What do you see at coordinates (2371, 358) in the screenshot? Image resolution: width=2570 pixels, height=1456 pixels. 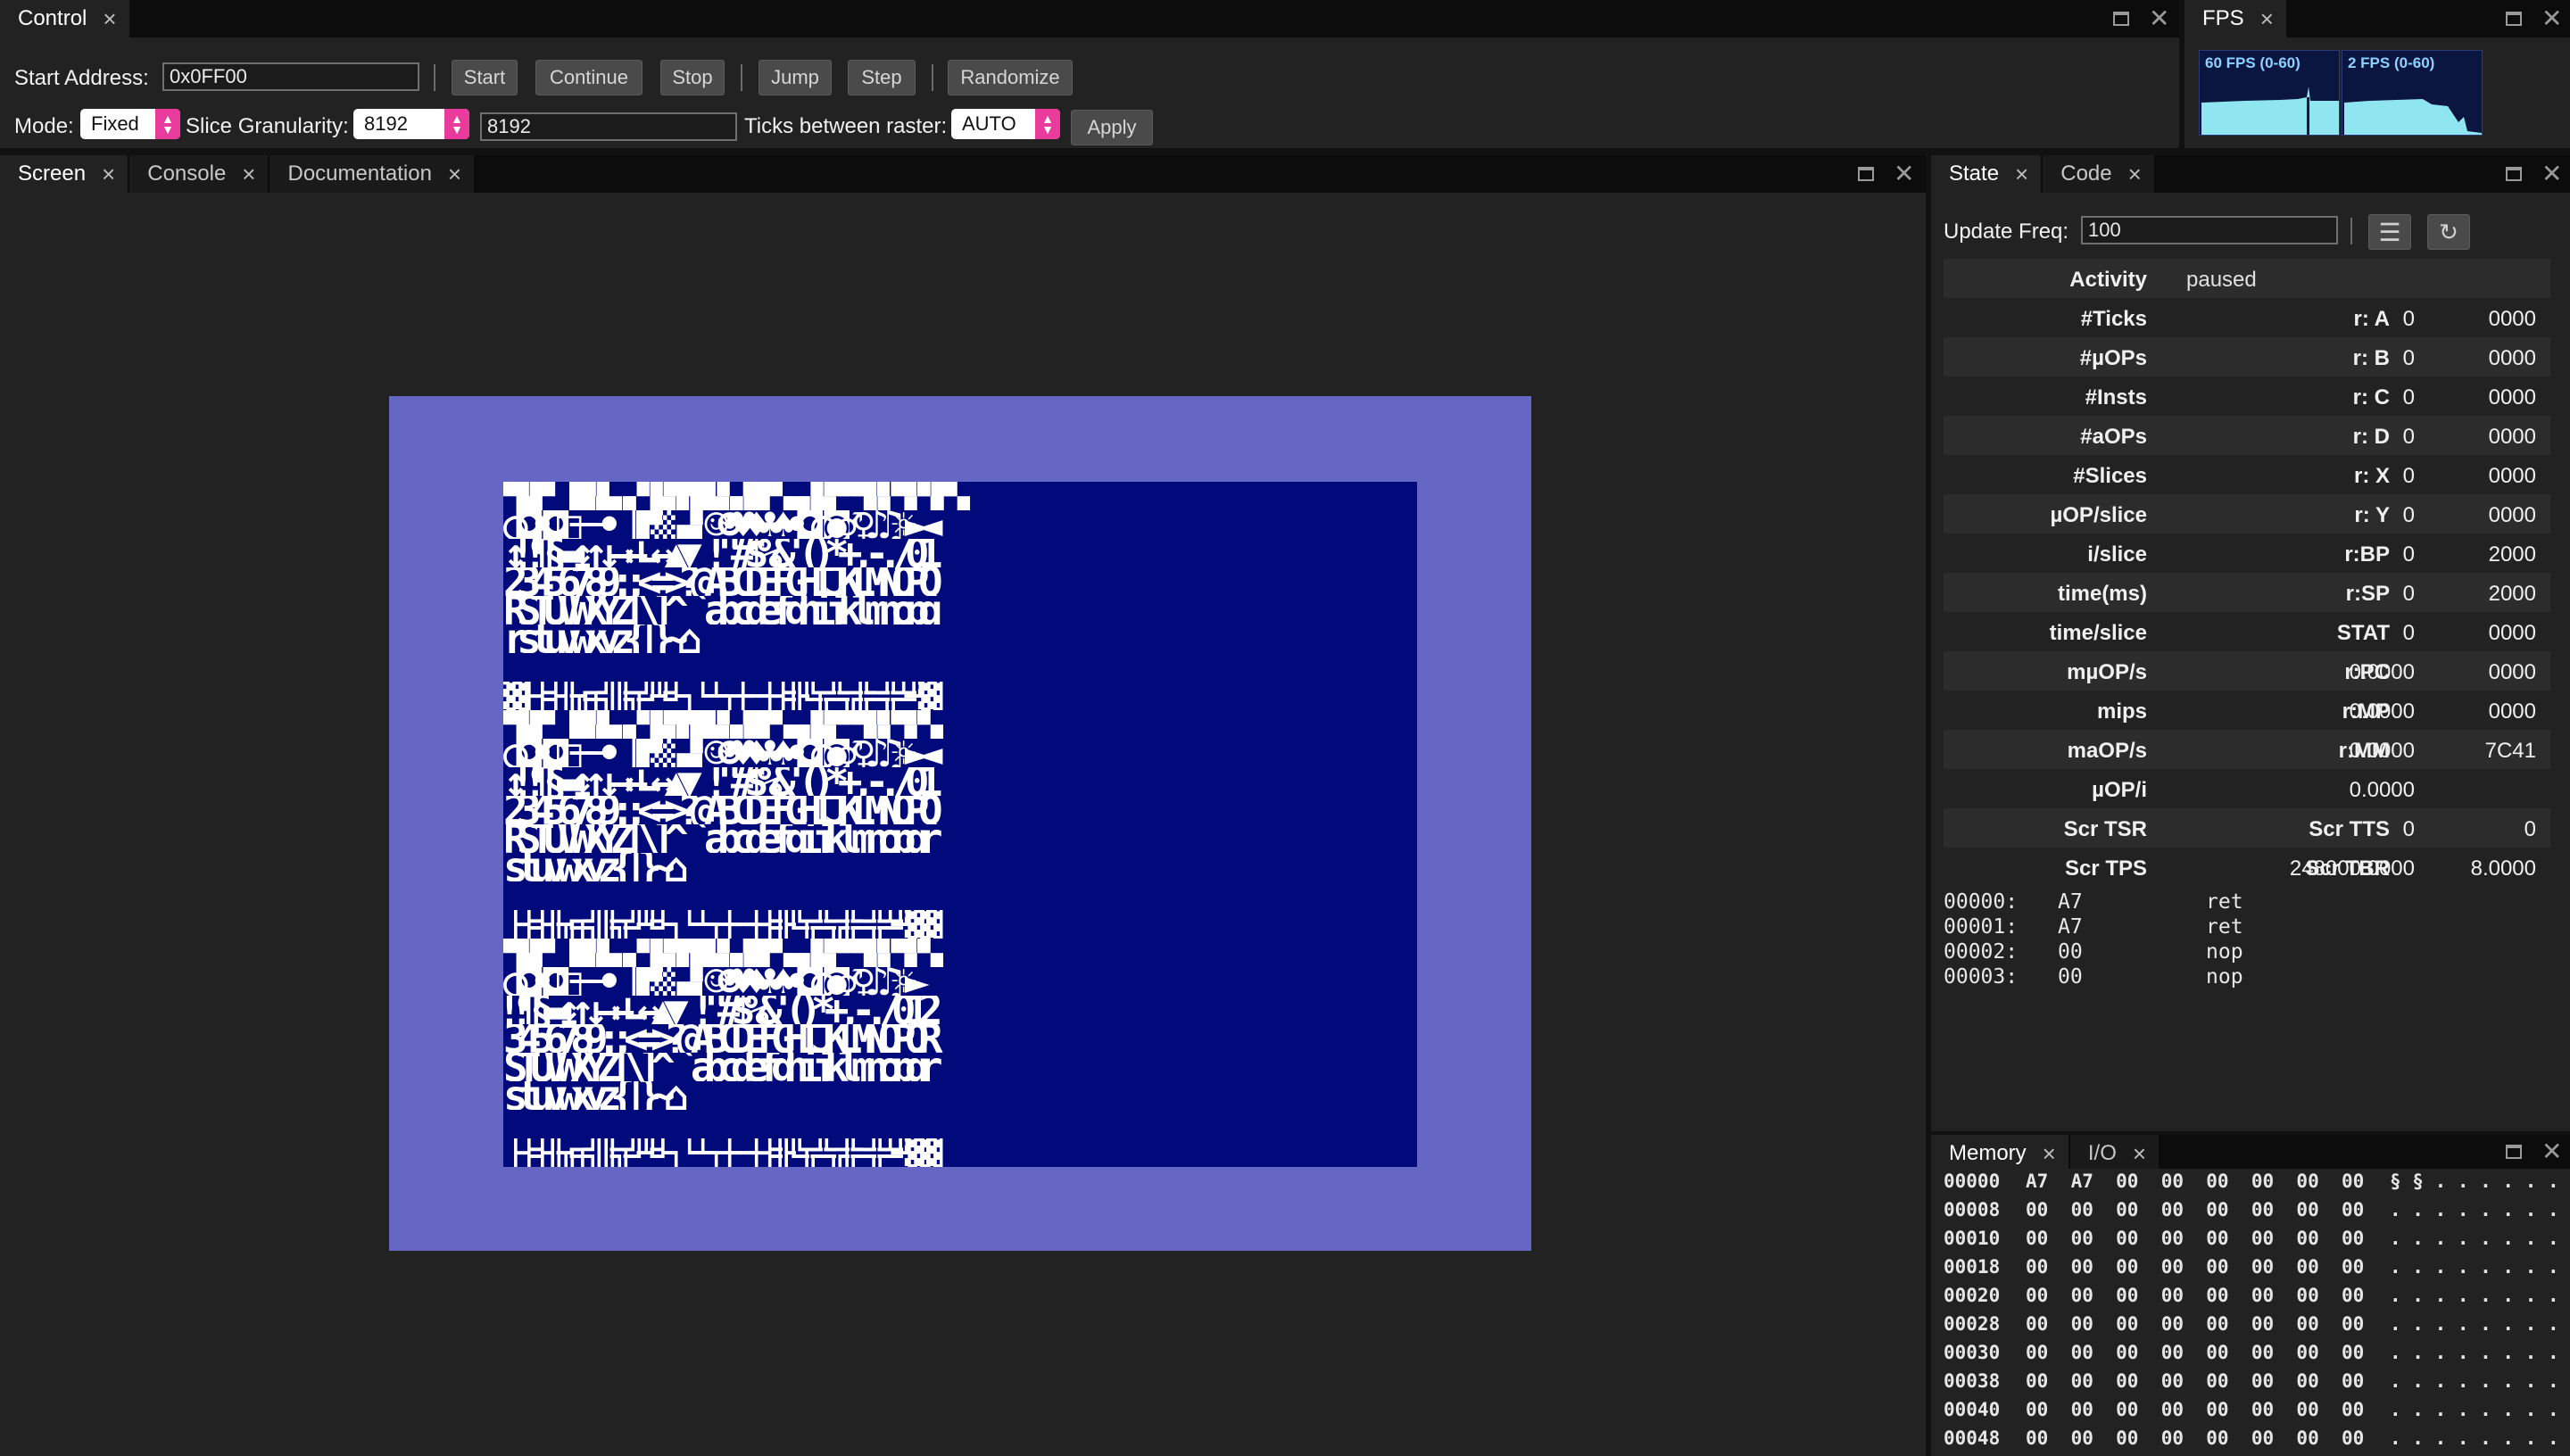 I see `register-label: r: B` at bounding box center [2371, 358].